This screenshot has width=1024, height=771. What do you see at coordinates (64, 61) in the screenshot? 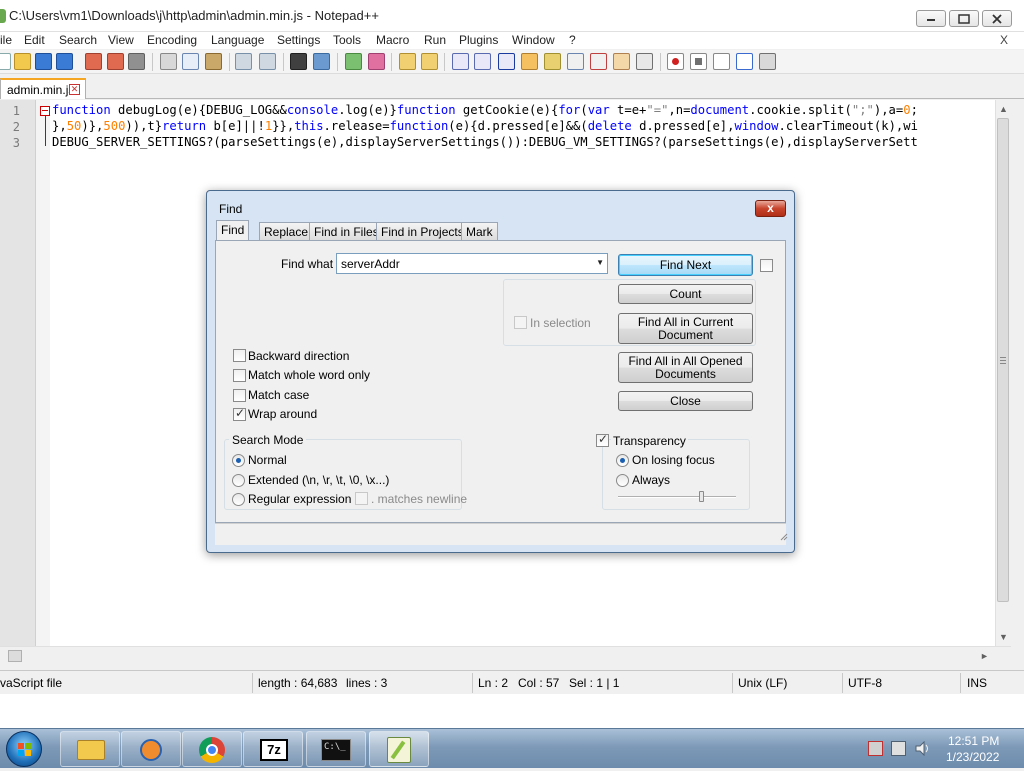
I see `save-all-icon` at bounding box center [64, 61].